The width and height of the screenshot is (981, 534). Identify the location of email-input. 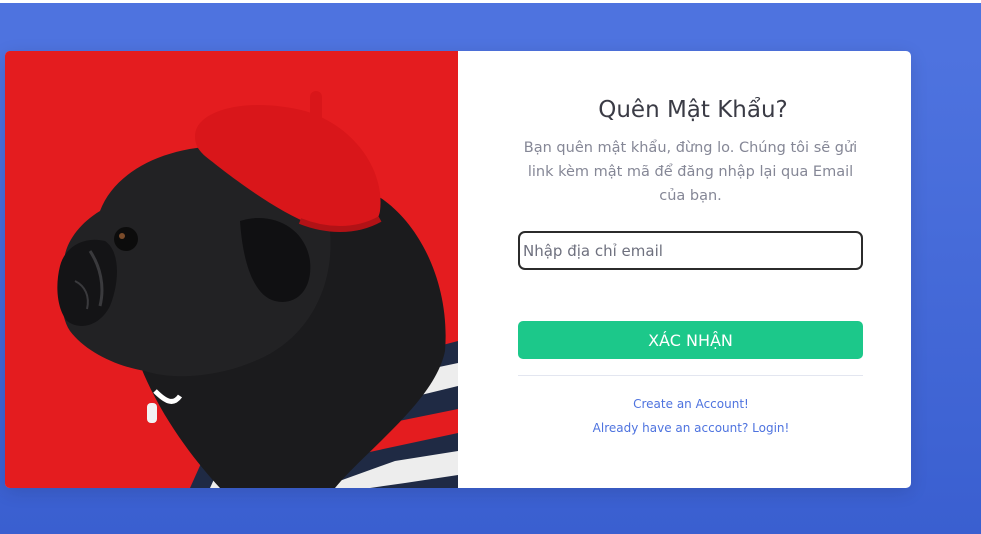
(690, 250).